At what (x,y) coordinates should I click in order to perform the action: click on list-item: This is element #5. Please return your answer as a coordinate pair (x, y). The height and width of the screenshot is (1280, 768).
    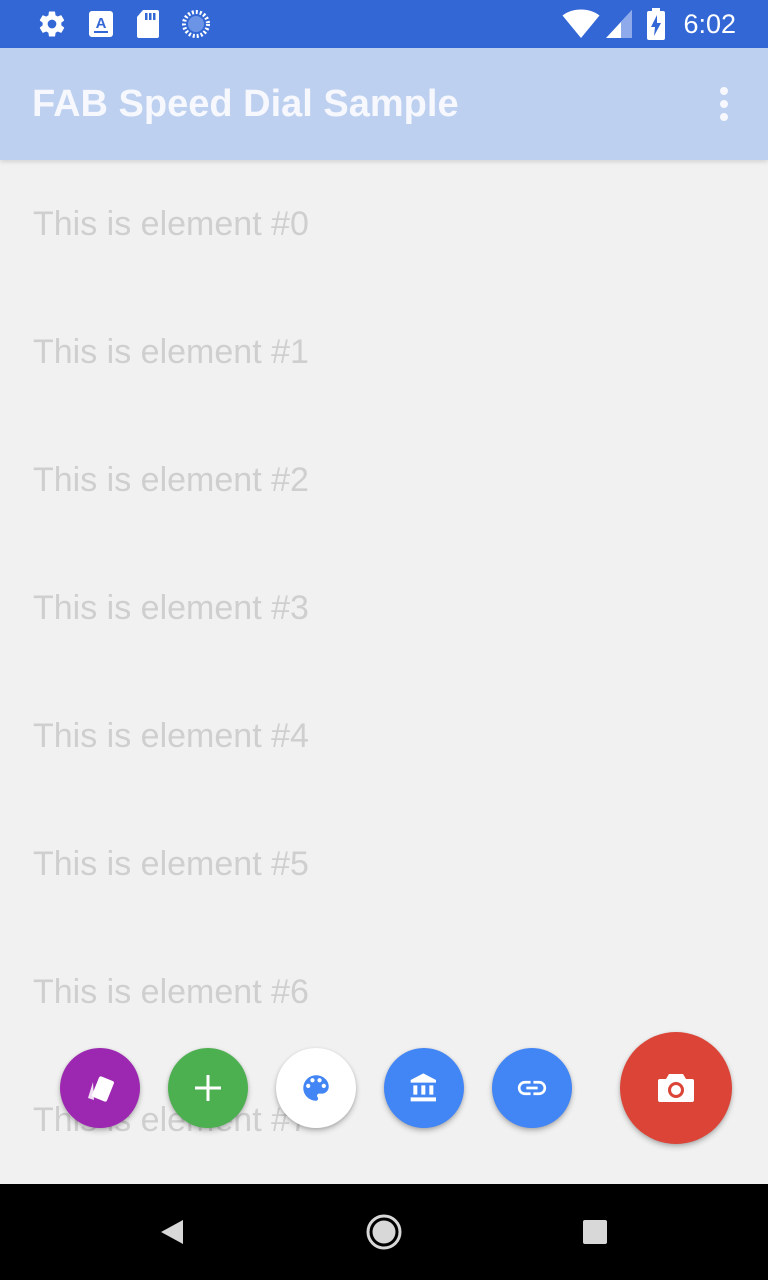
    Looking at the image, I should click on (384, 864).